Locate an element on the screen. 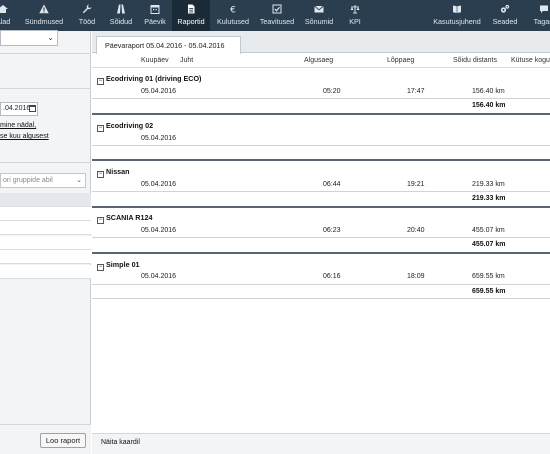 Image resolution: width=550 pixels, height=454 pixels. group-header: − Ecodriving 02 is located at coordinates (125, 126).